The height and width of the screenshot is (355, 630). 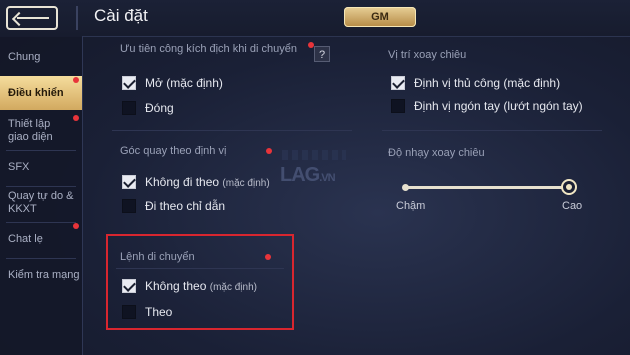 I want to click on move-no-follow-option: Không theo (mặc định), so click(x=201, y=287).